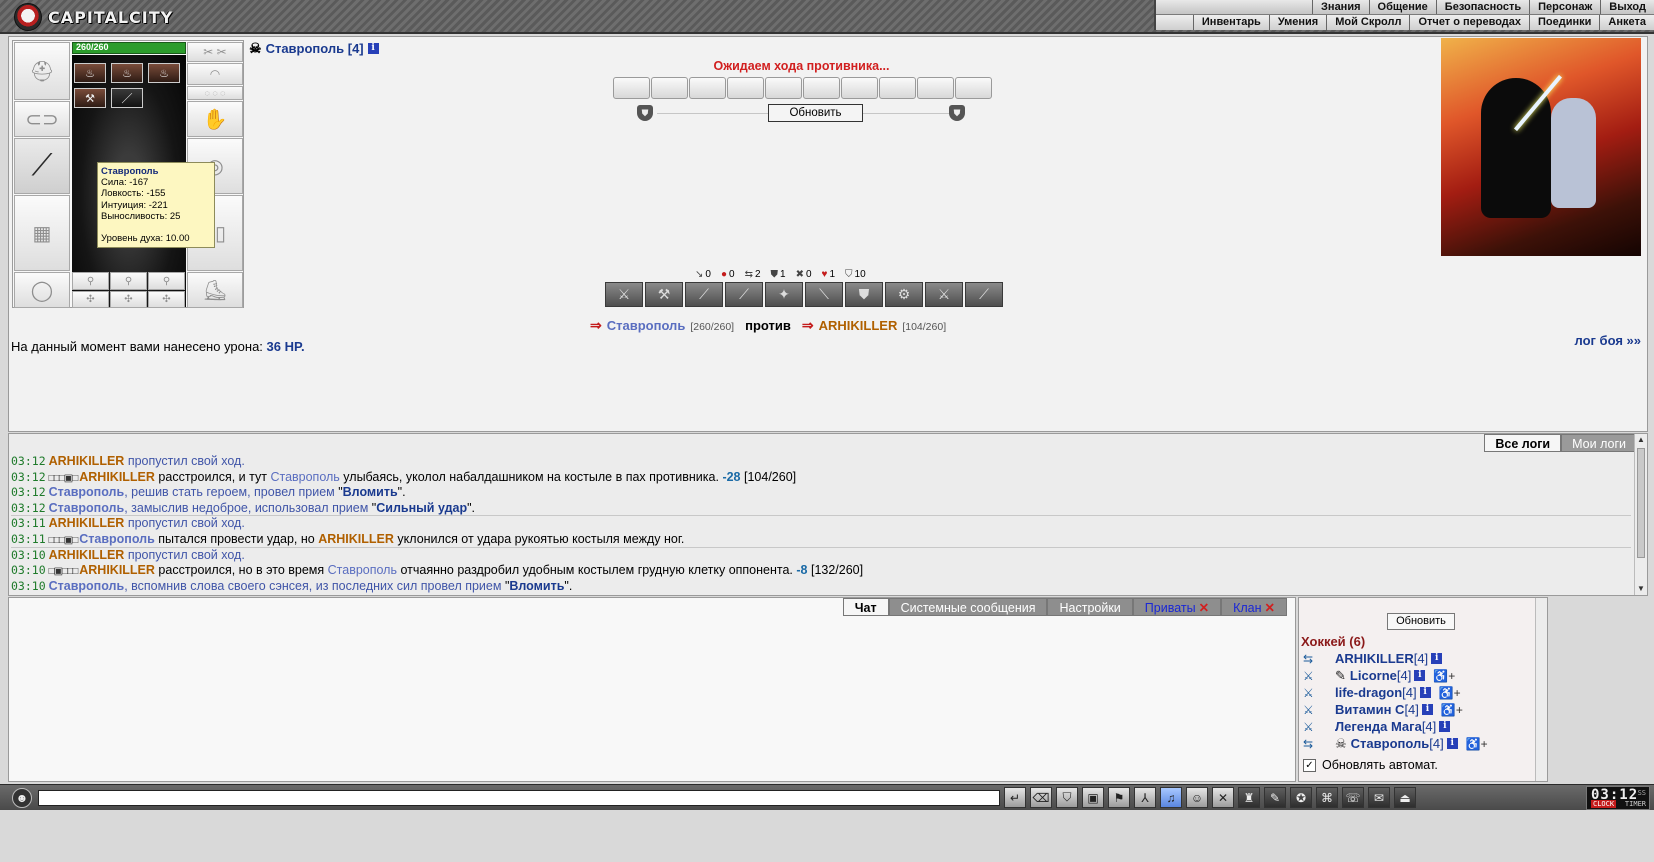 The height and width of the screenshot is (862, 1654). I want to click on online-player: ⚔ Легенда Мага [4] i, so click(1377, 726).